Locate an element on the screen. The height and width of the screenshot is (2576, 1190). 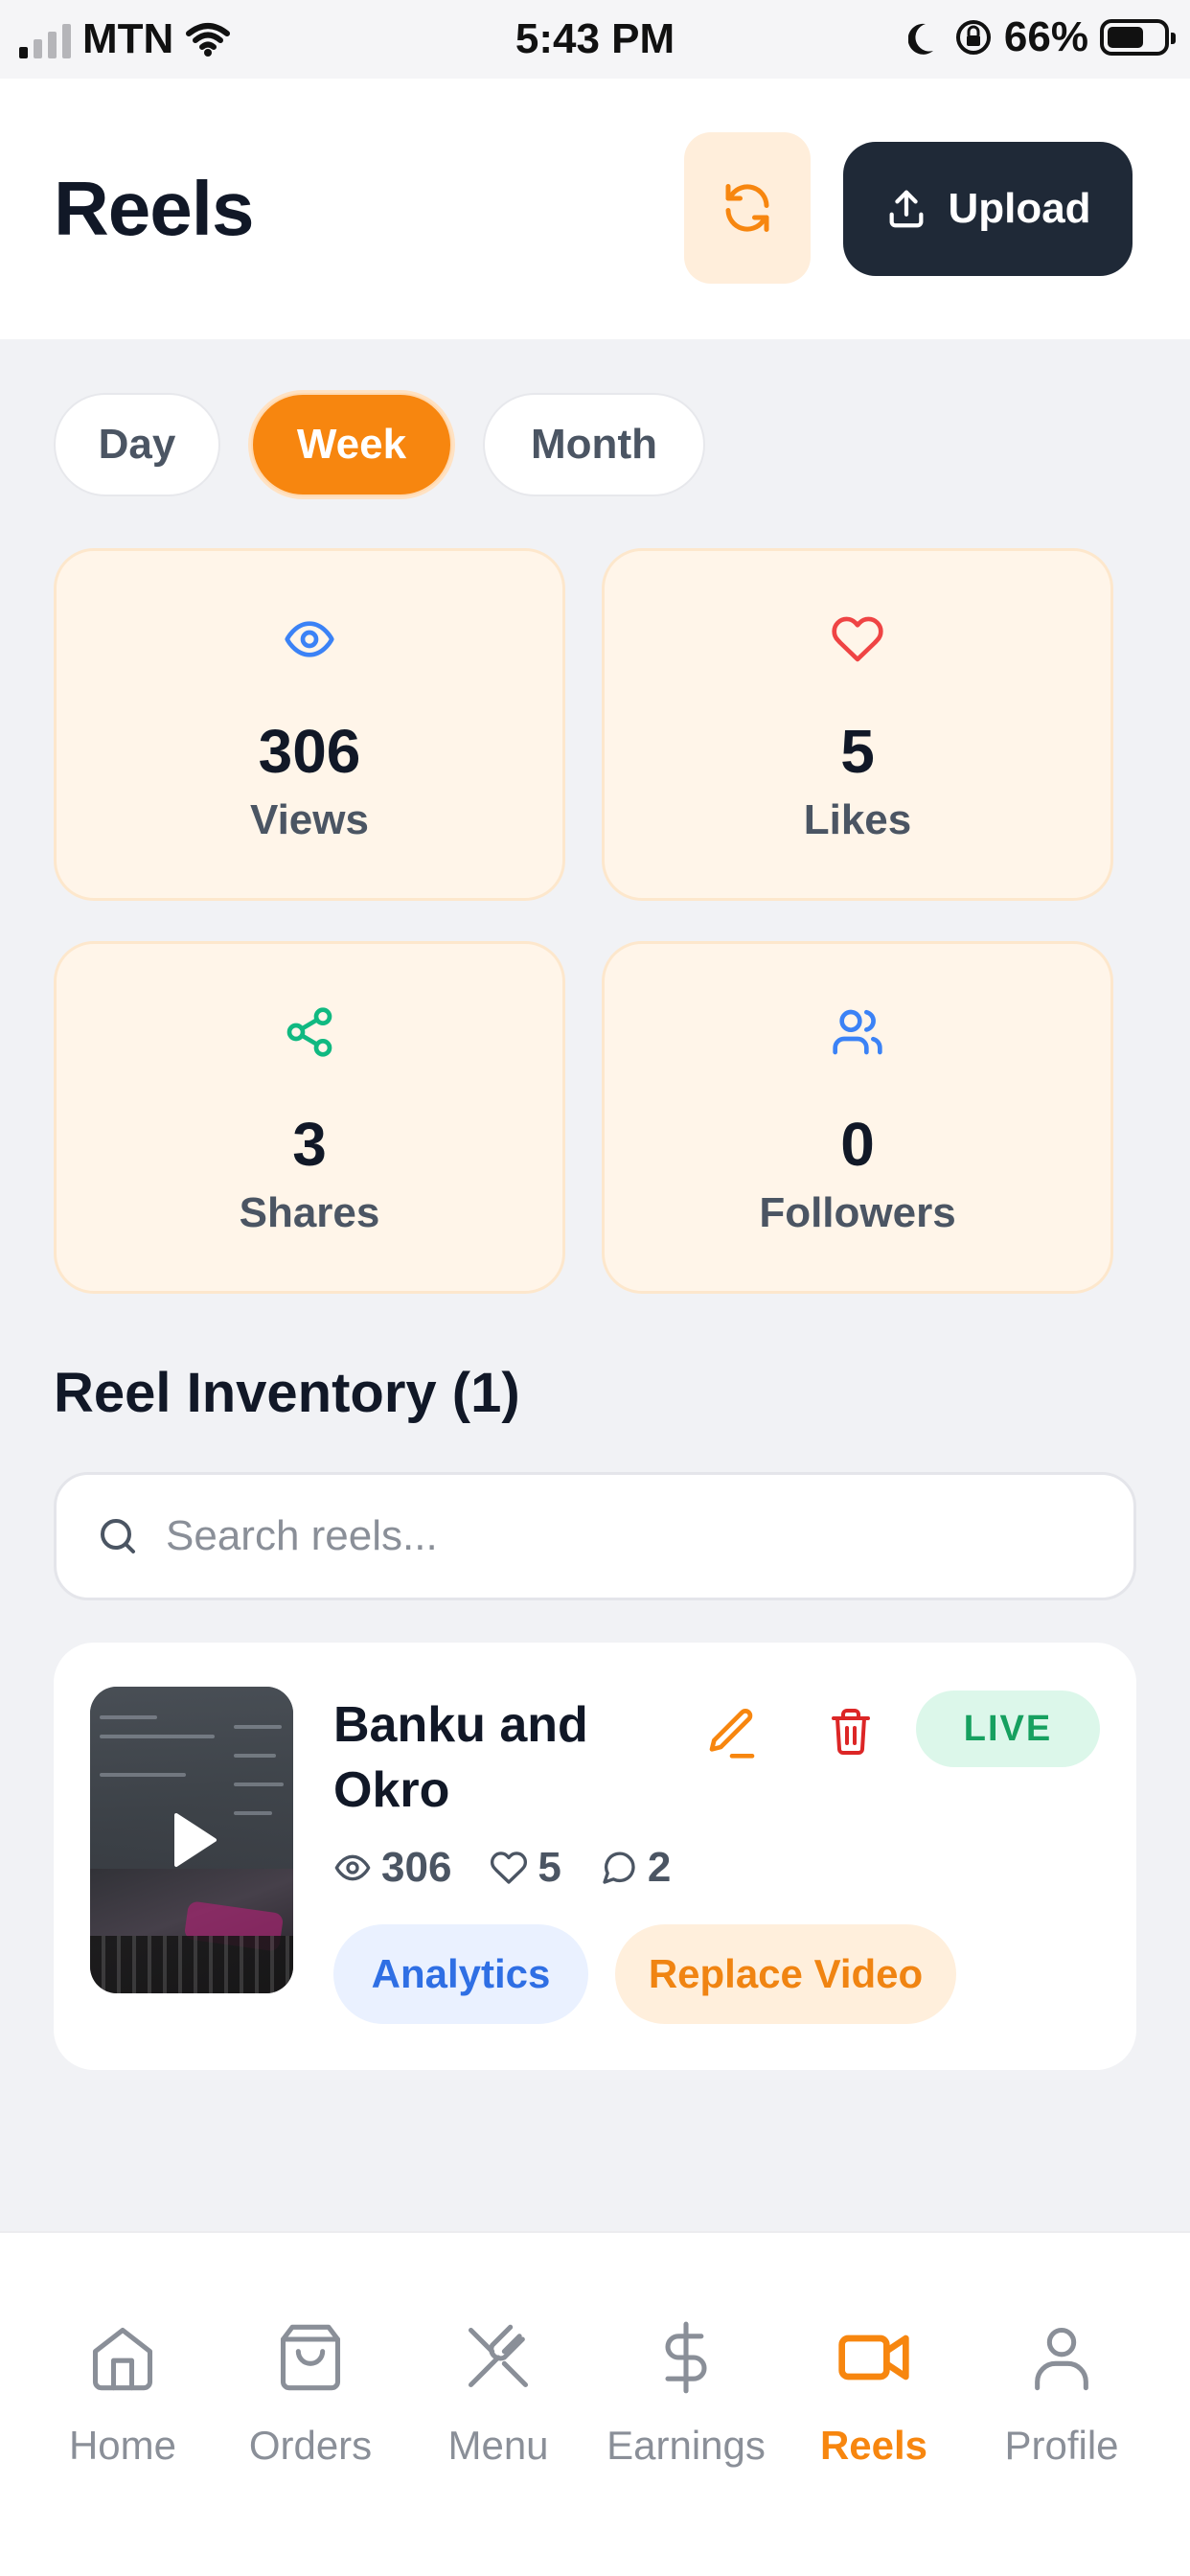
search-bar is located at coordinates (595, 1536).